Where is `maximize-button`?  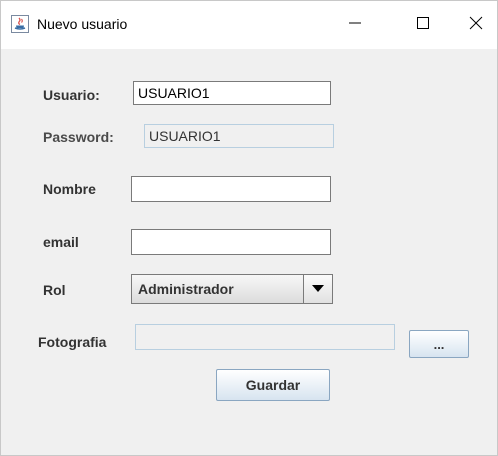 maximize-button is located at coordinates (423, 25).